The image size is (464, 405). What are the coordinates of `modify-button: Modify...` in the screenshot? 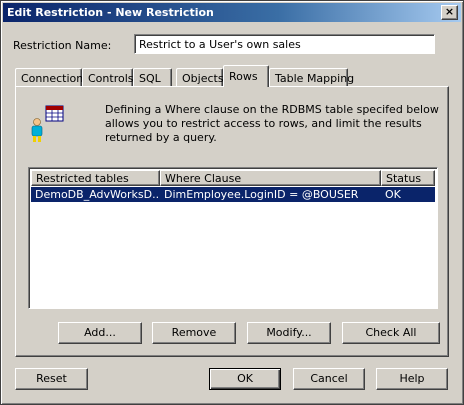 It's located at (289, 333).